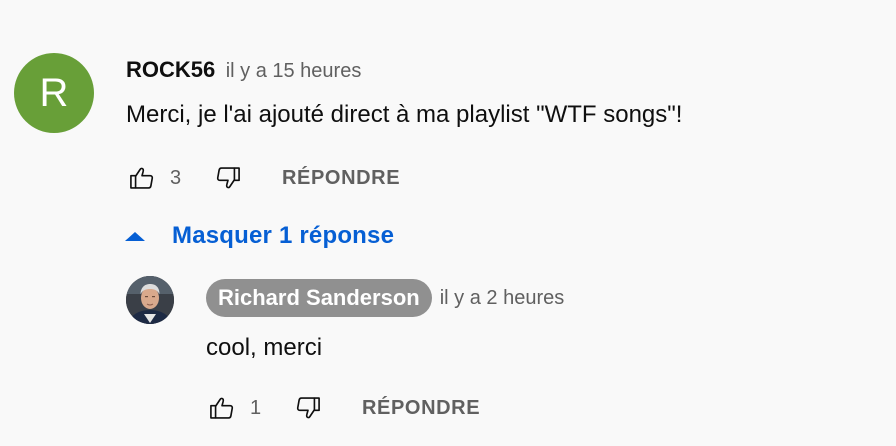 This screenshot has height=446, width=896. I want to click on reply-author-avatar, so click(150, 300).